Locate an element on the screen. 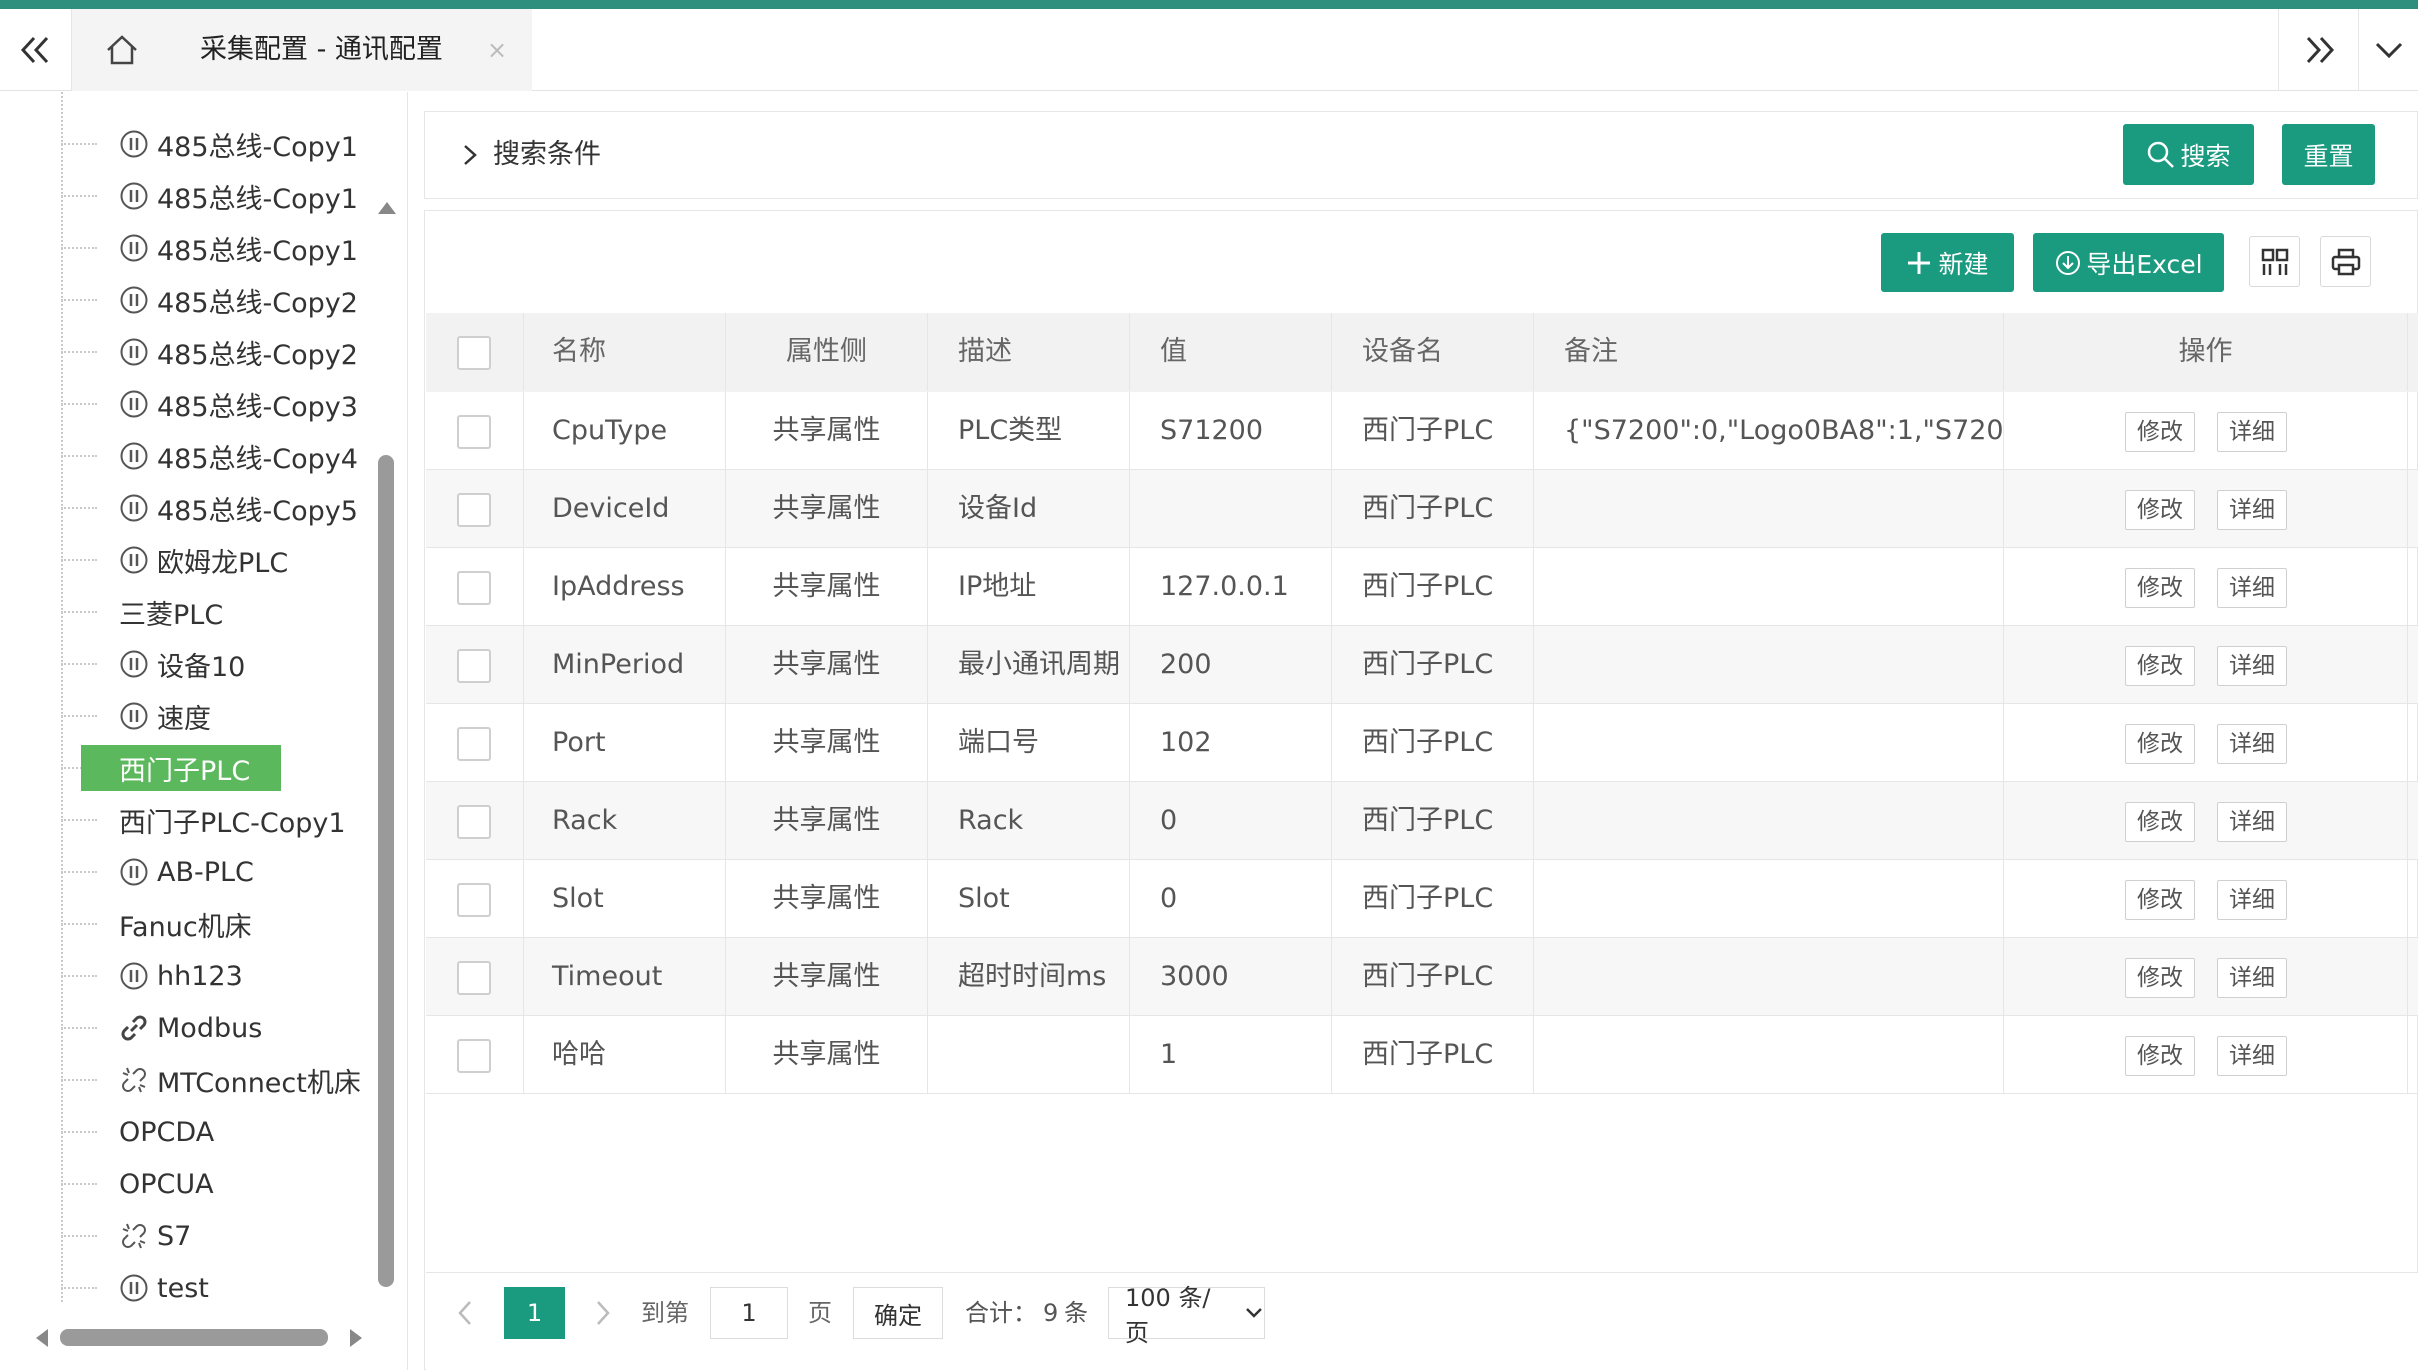 The height and width of the screenshot is (1370, 2418). tree-item: AB-PLC is located at coordinates (221, 872).